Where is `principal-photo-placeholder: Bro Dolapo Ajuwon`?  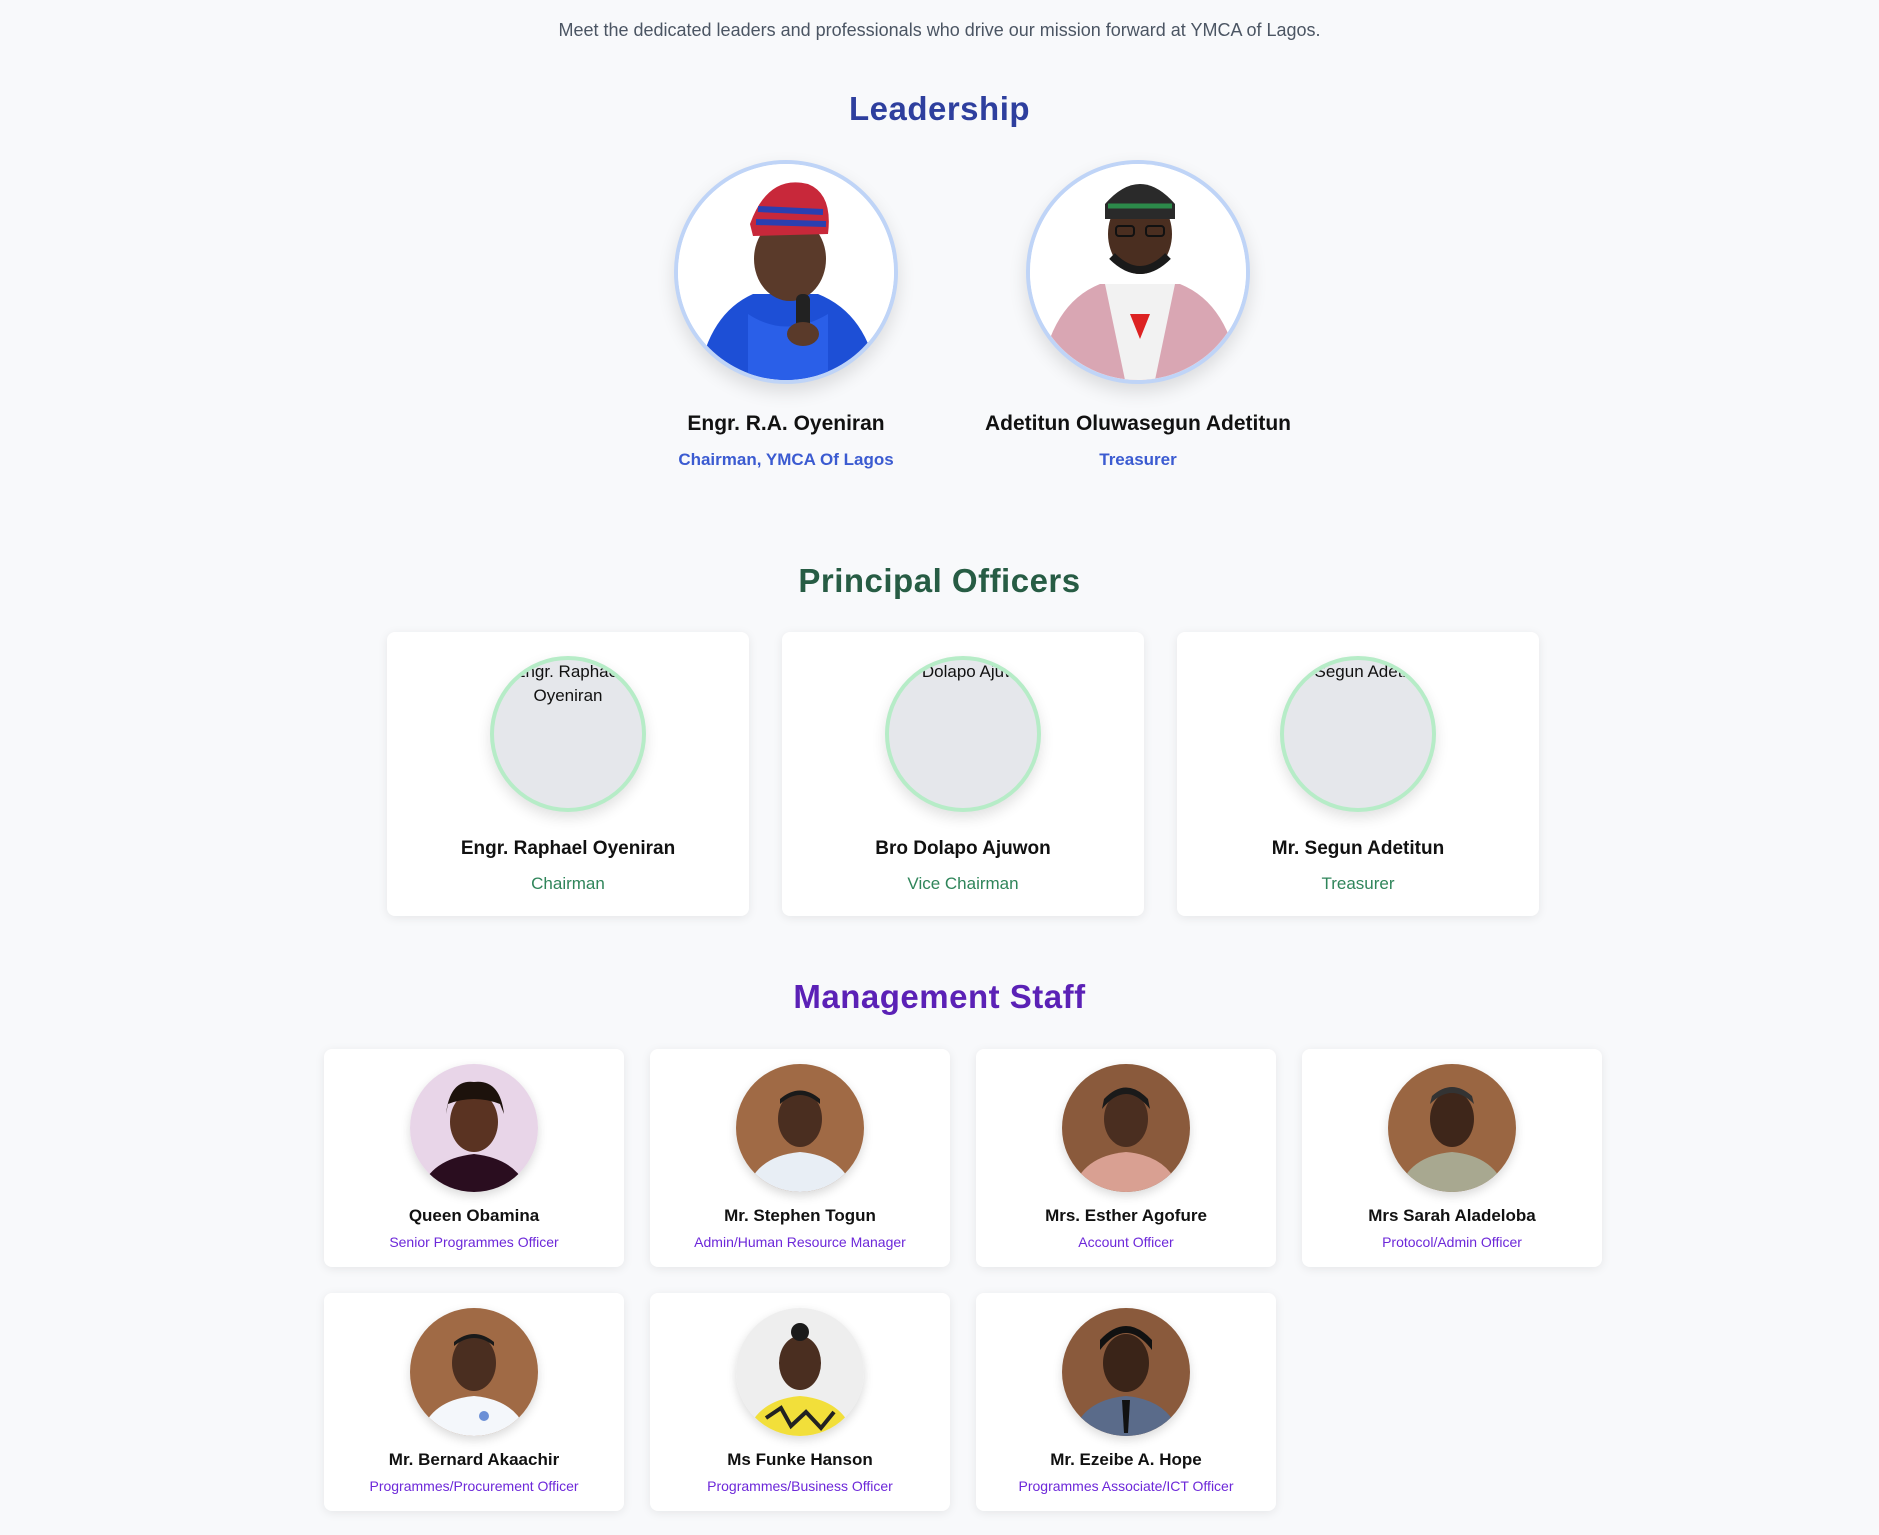
principal-photo-placeholder: Bro Dolapo Ajuwon is located at coordinates (963, 734).